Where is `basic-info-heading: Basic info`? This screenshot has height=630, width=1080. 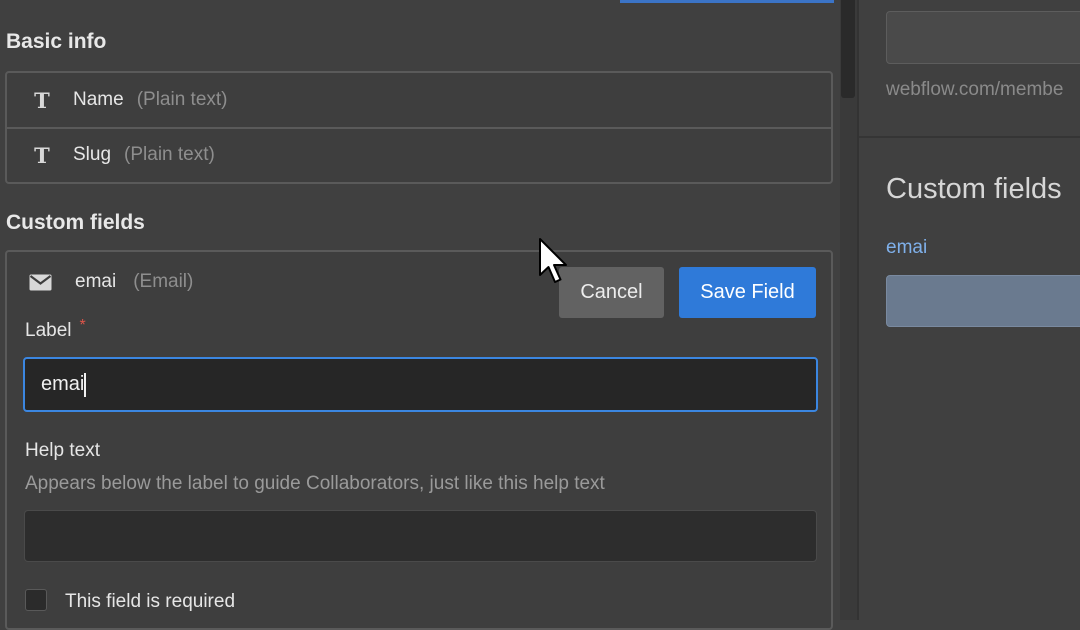
basic-info-heading: Basic info is located at coordinates (56, 41).